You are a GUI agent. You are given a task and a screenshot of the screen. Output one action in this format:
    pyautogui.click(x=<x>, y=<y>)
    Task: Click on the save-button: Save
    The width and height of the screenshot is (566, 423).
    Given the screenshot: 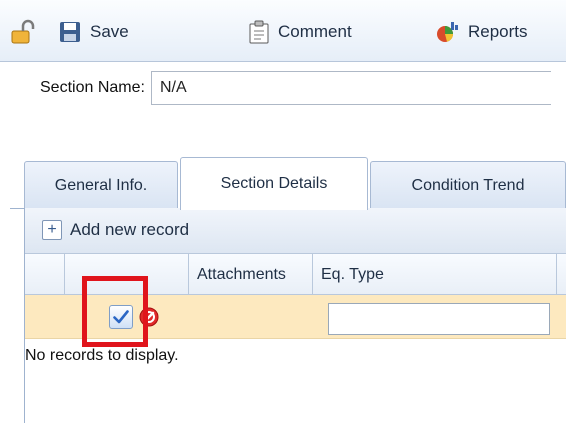 What is the action you would take?
    pyautogui.click(x=93, y=32)
    